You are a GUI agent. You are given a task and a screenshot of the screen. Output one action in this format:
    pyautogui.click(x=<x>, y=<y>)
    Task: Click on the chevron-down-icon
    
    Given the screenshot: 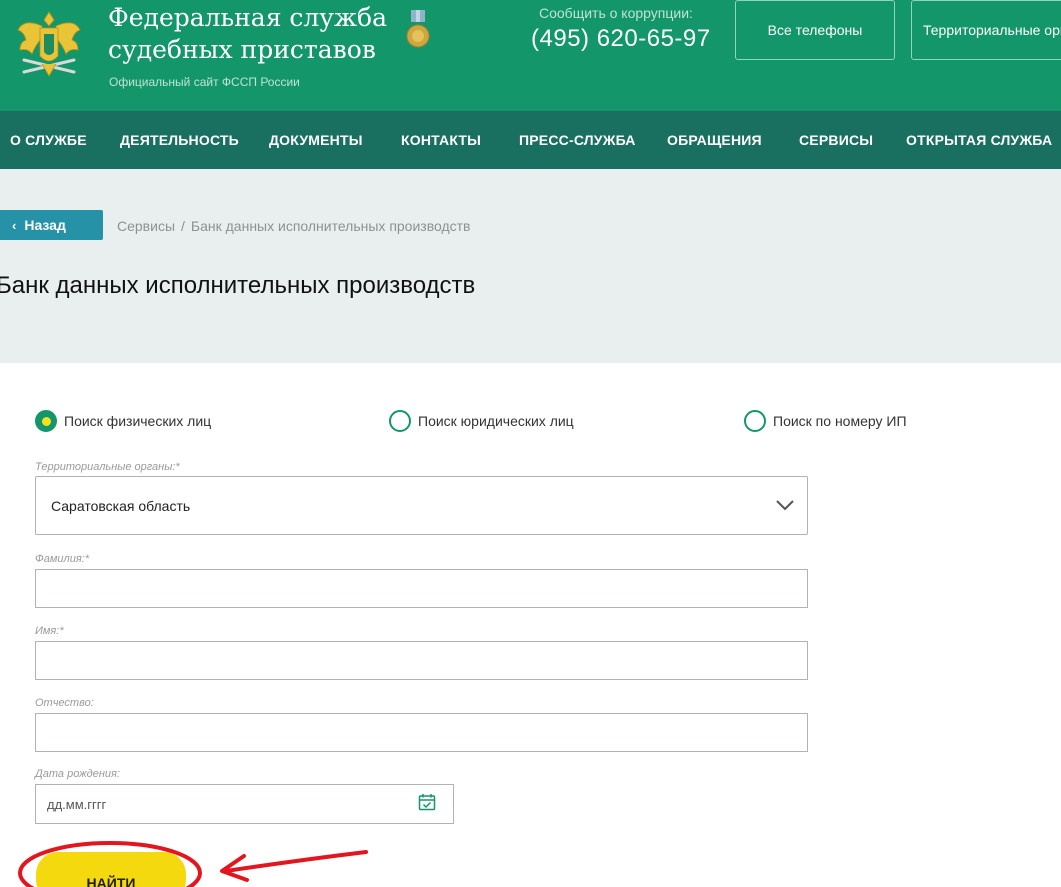 What is the action you would take?
    pyautogui.click(x=785, y=505)
    